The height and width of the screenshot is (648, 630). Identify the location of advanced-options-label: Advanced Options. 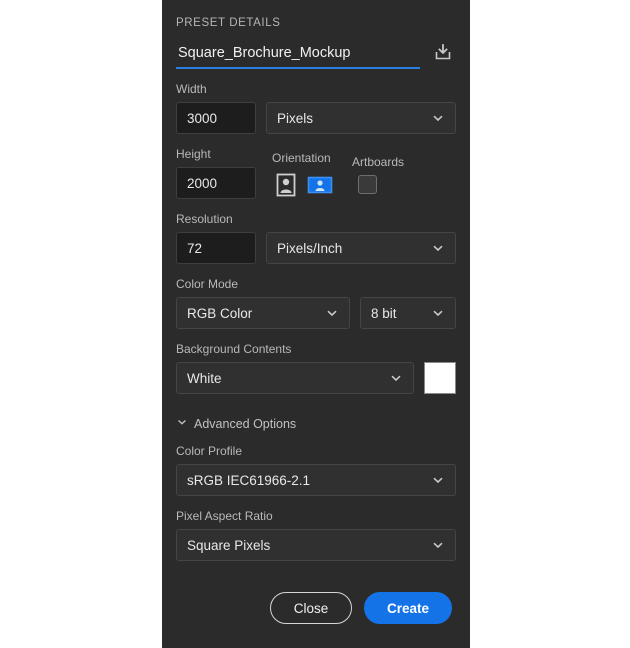
(245, 423).